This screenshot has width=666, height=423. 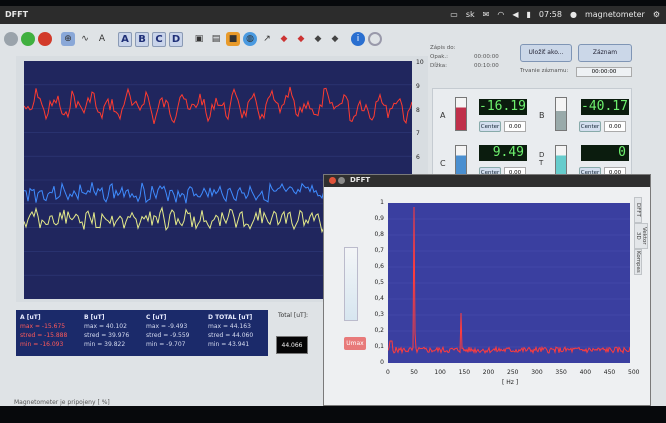 I want to click on status-text: Magnetometer je pripojeny [ %], so click(x=62, y=402).